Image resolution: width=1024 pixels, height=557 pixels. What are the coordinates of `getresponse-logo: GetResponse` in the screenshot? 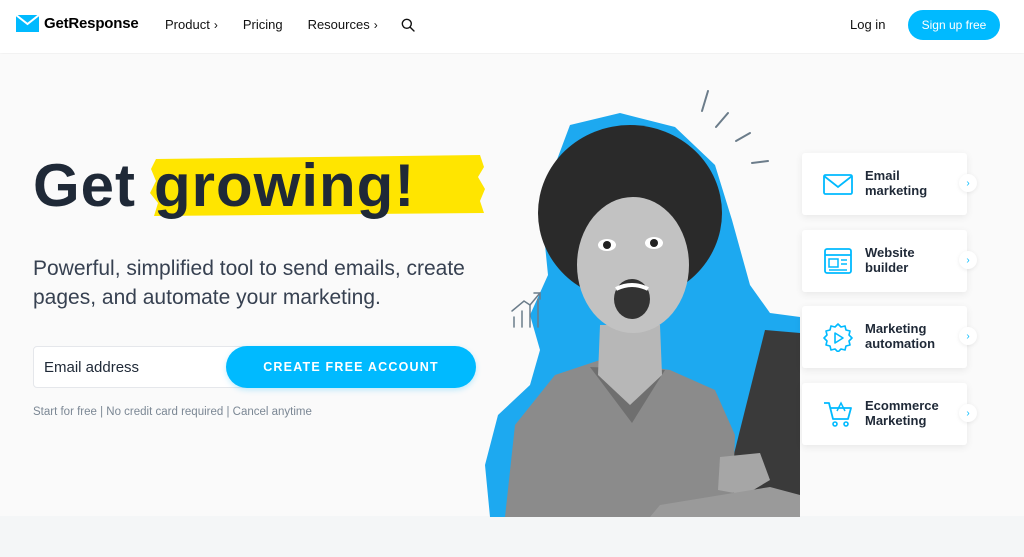 It's located at (77, 23).